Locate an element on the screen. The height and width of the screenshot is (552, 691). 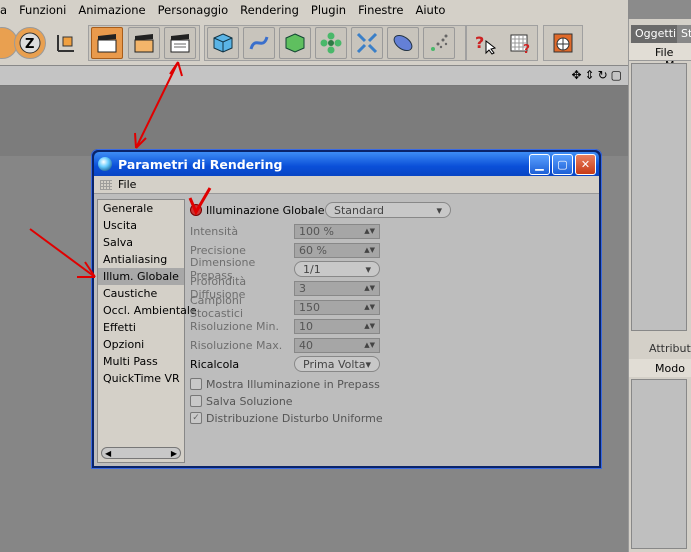
nurbs-cube-icon is located at coordinates (295, 43).